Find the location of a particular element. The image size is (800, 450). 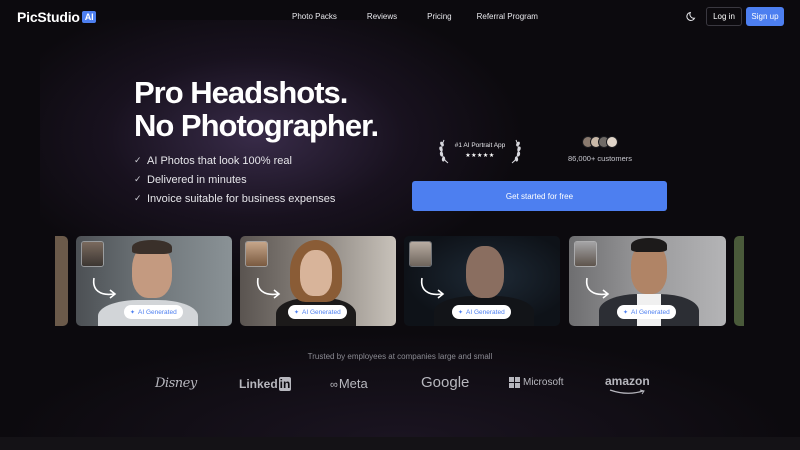

gallery-card-partial-left is located at coordinates (61, 281).